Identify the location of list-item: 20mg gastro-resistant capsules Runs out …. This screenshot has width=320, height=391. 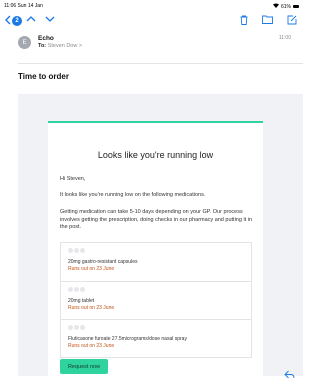
(156, 262).